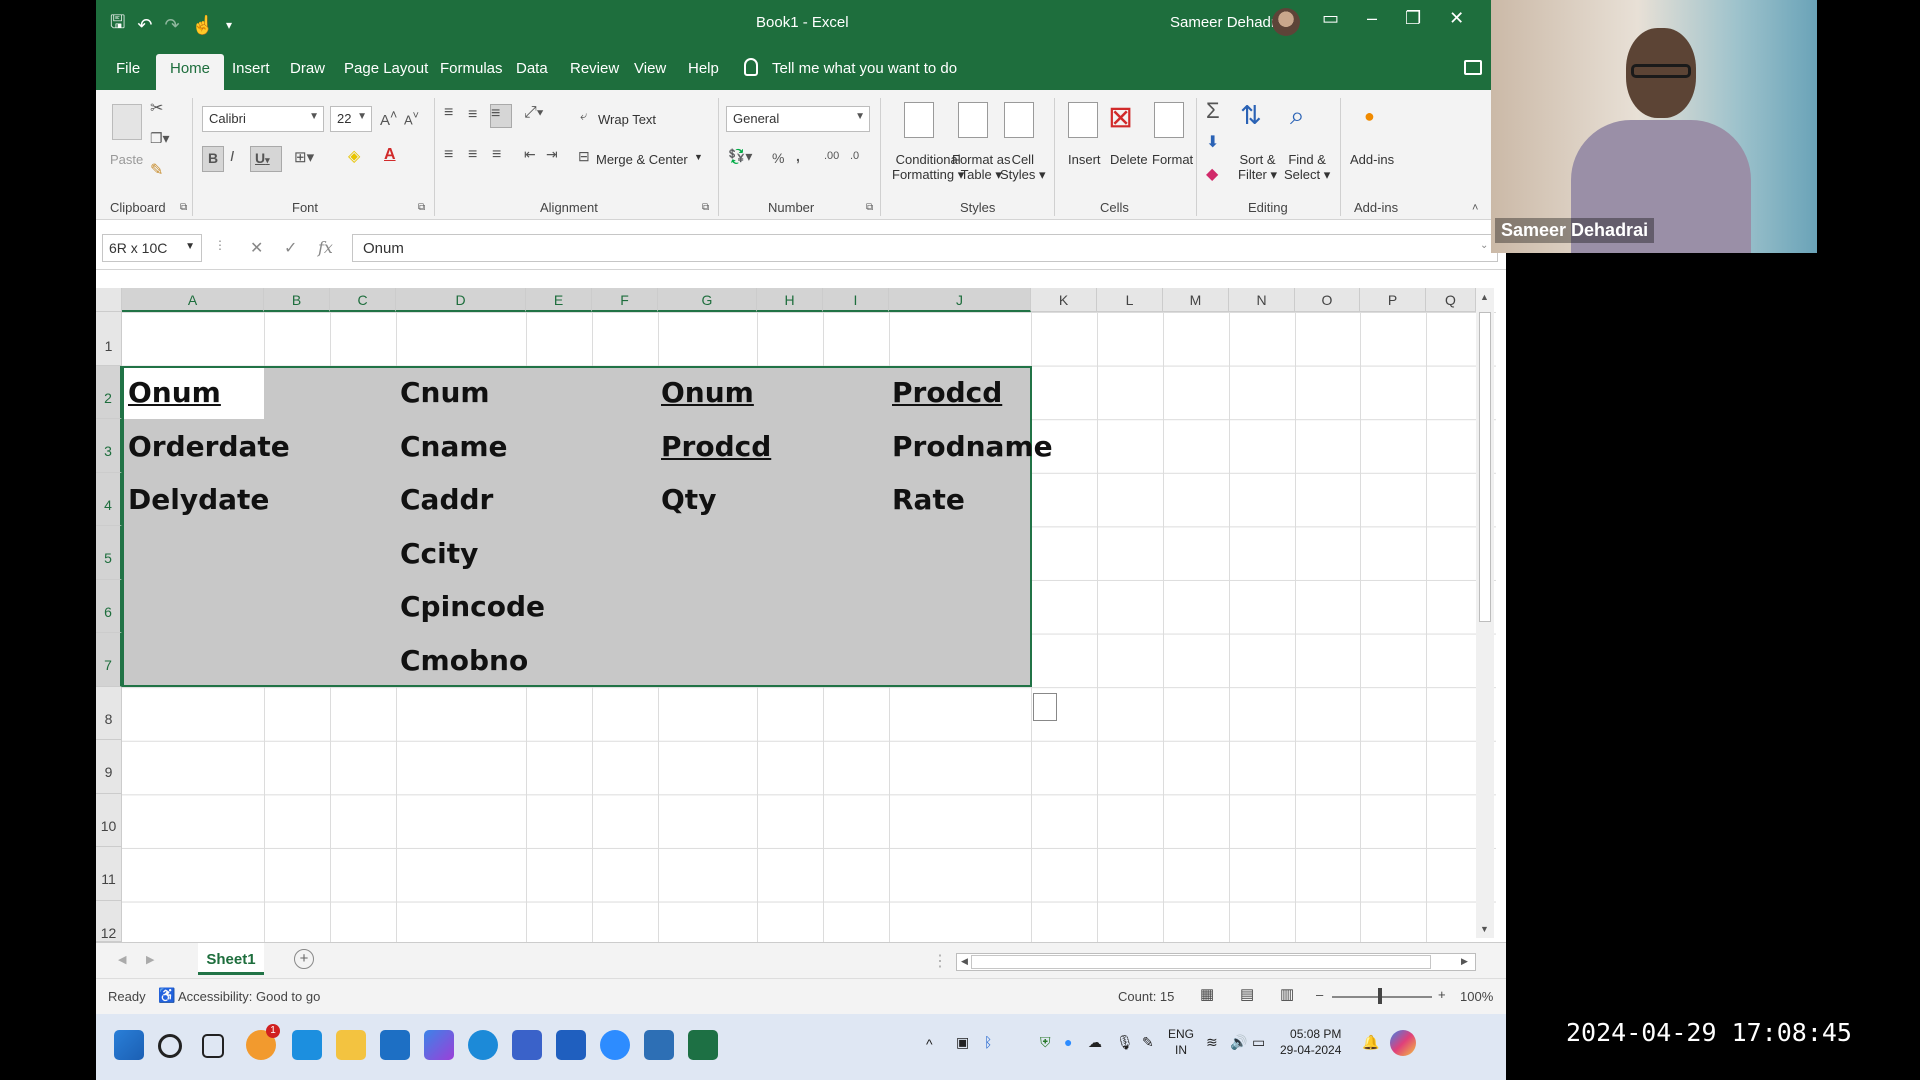  What do you see at coordinates (411, 118) in the screenshot?
I see `decrease-font-icon: A˅` at bounding box center [411, 118].